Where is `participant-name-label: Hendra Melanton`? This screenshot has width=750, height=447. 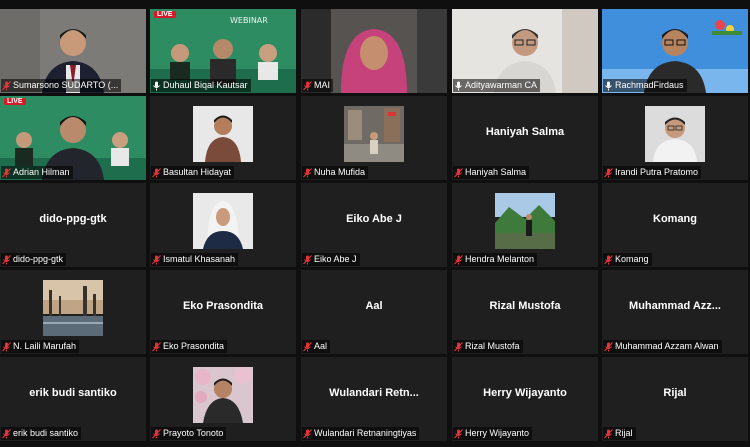 participant-name-label: Hendra Melanton is located at coordinates (495, 259).